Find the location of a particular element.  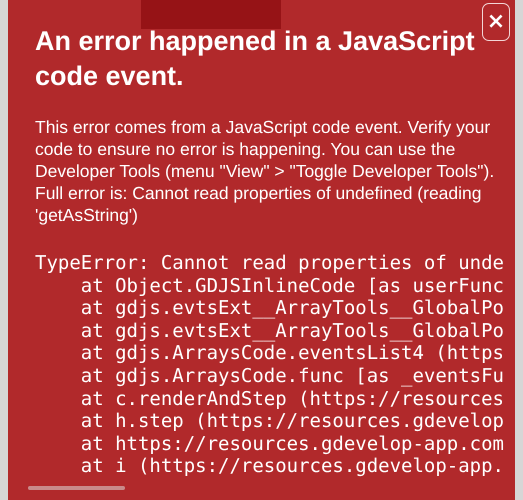

stack-frame: at gdjs.ArraysCode.eventsList4 (https is located at coordinates (292, 353).